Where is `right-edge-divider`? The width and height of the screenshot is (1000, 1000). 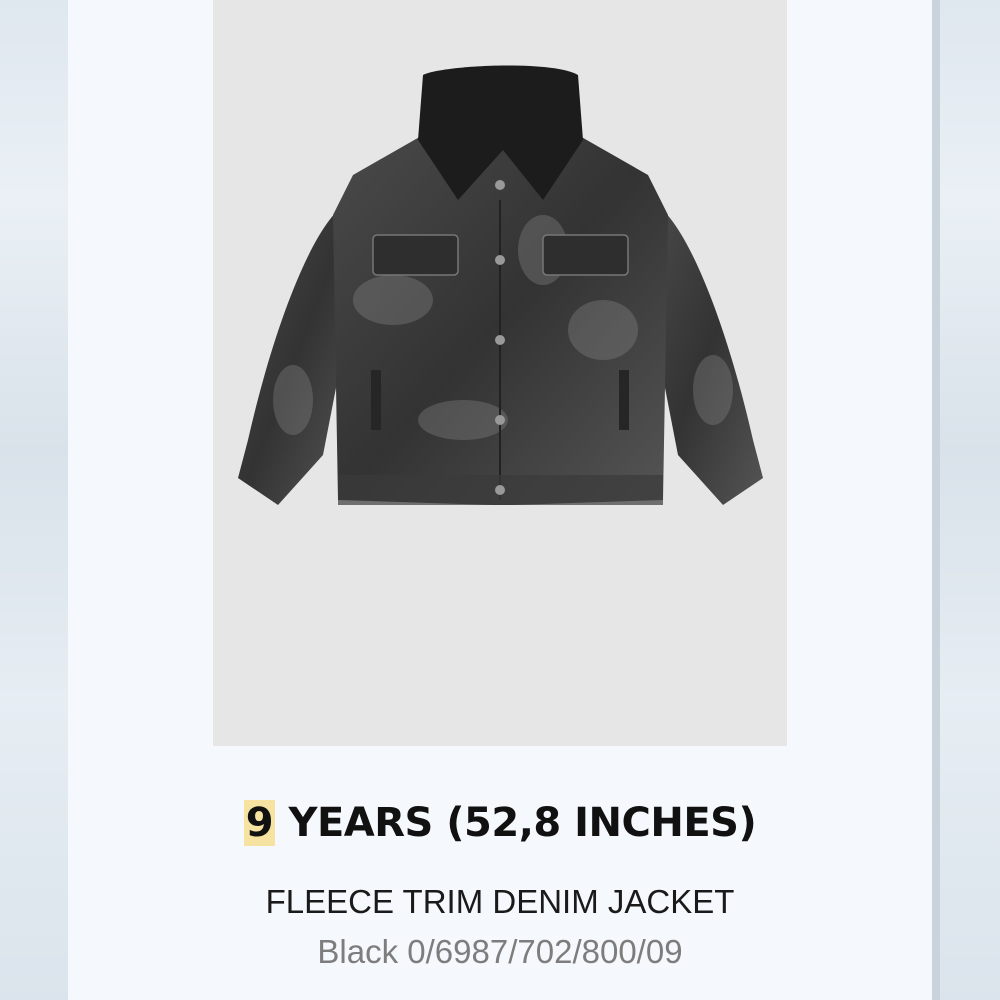
right-edge-divider is located at coordinates (936, 500).